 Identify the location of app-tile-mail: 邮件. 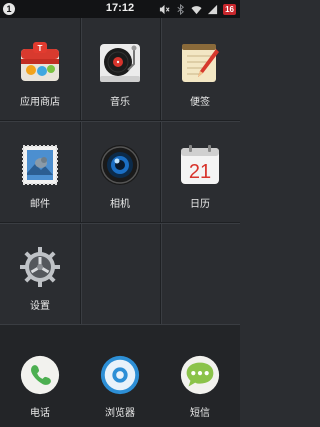
(40, 171).